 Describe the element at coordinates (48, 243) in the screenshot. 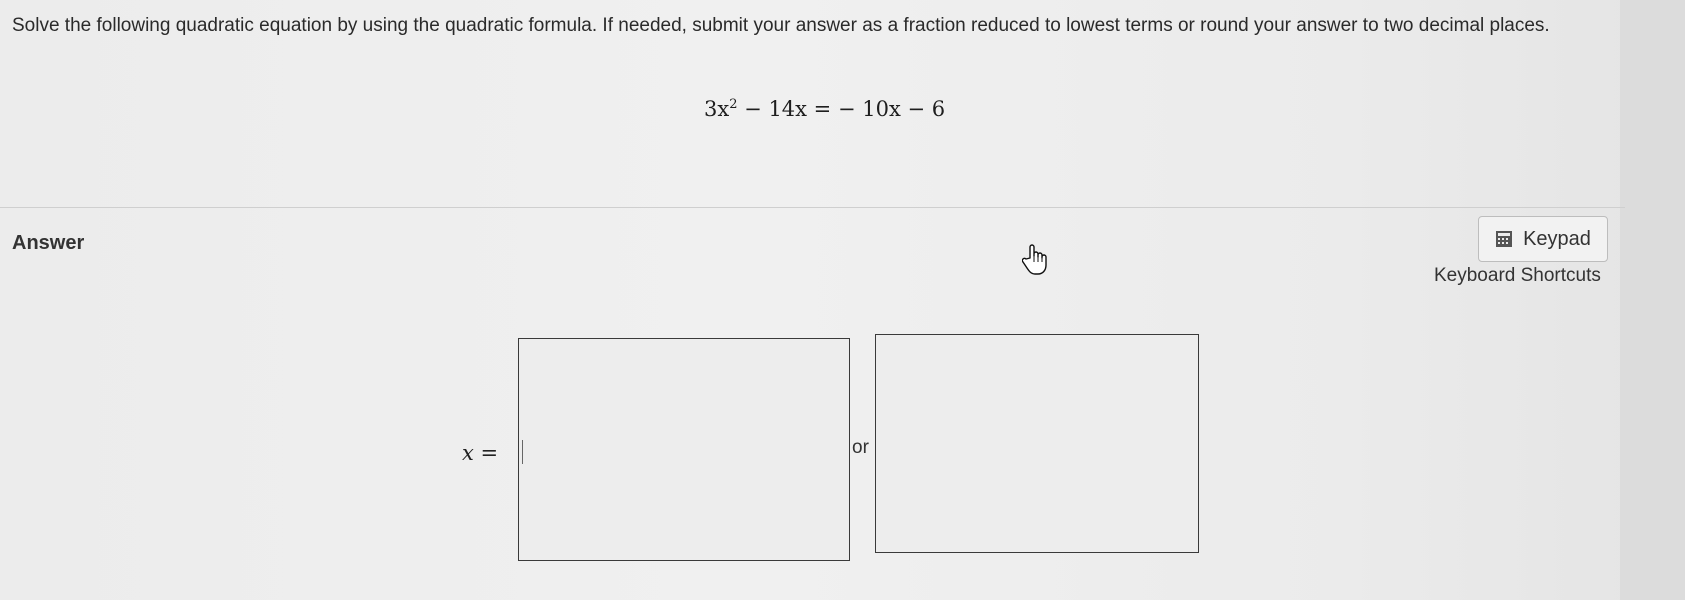

I see `answer-heading: Answer` at that location.